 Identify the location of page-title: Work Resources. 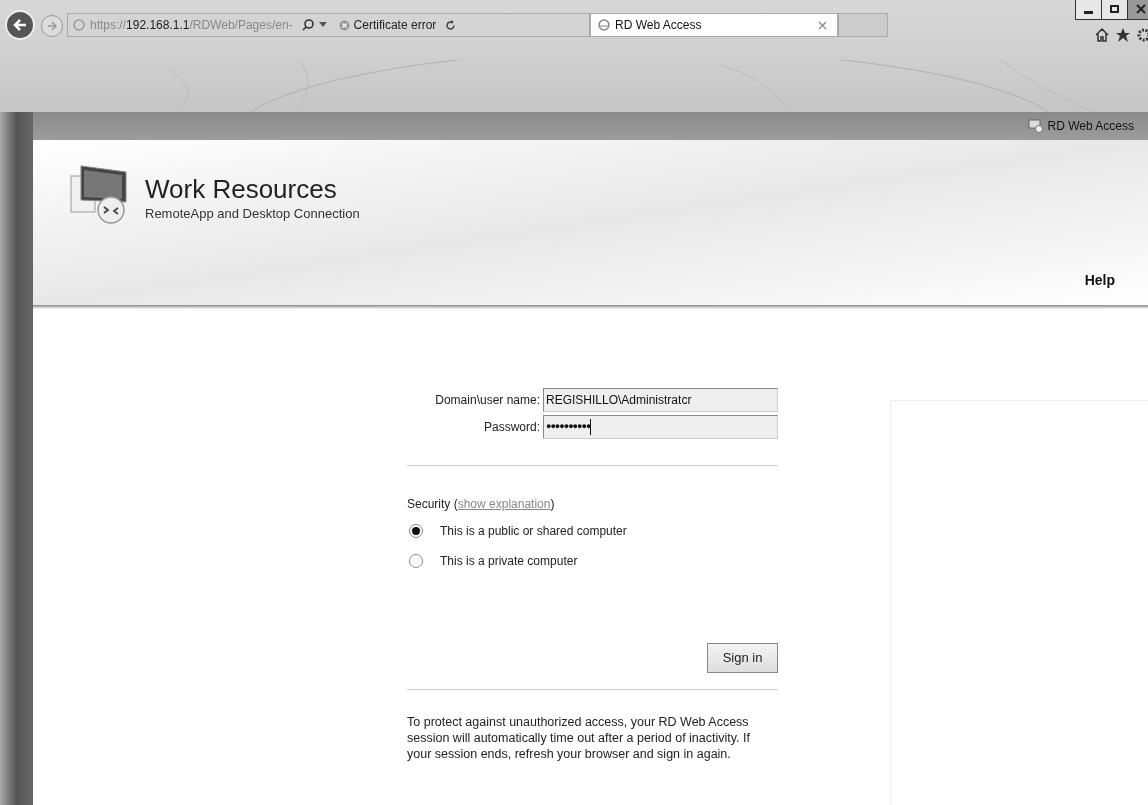
(241, 189).